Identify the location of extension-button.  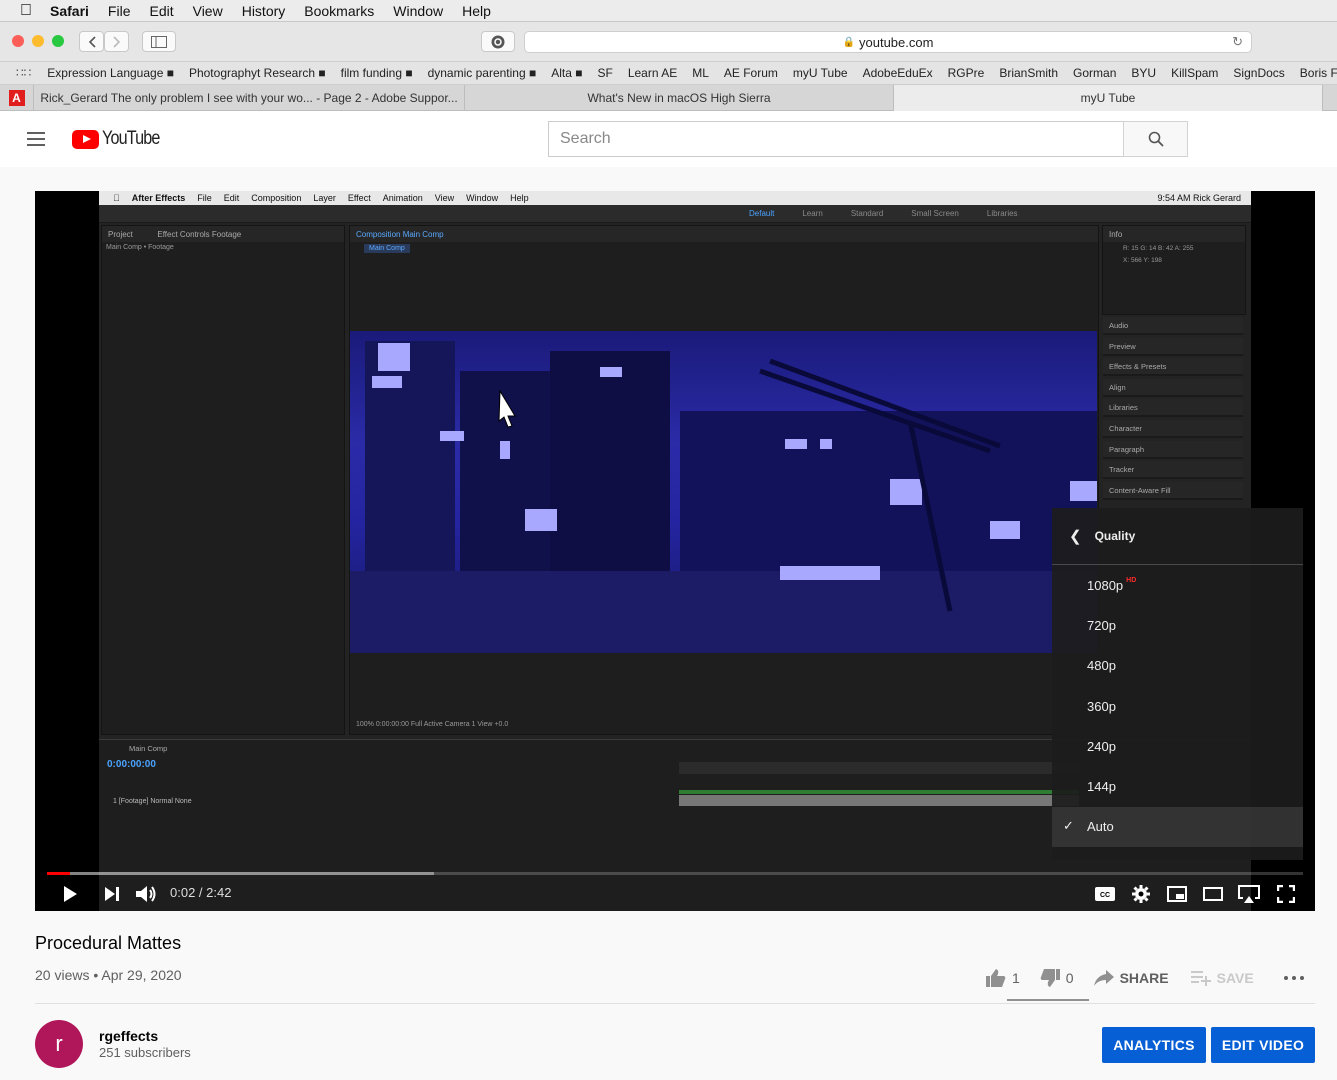
(498, 41).